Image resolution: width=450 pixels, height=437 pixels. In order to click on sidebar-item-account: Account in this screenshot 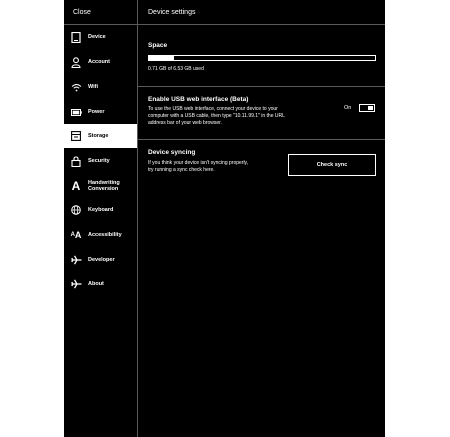, I will do `click(100, 62)`.